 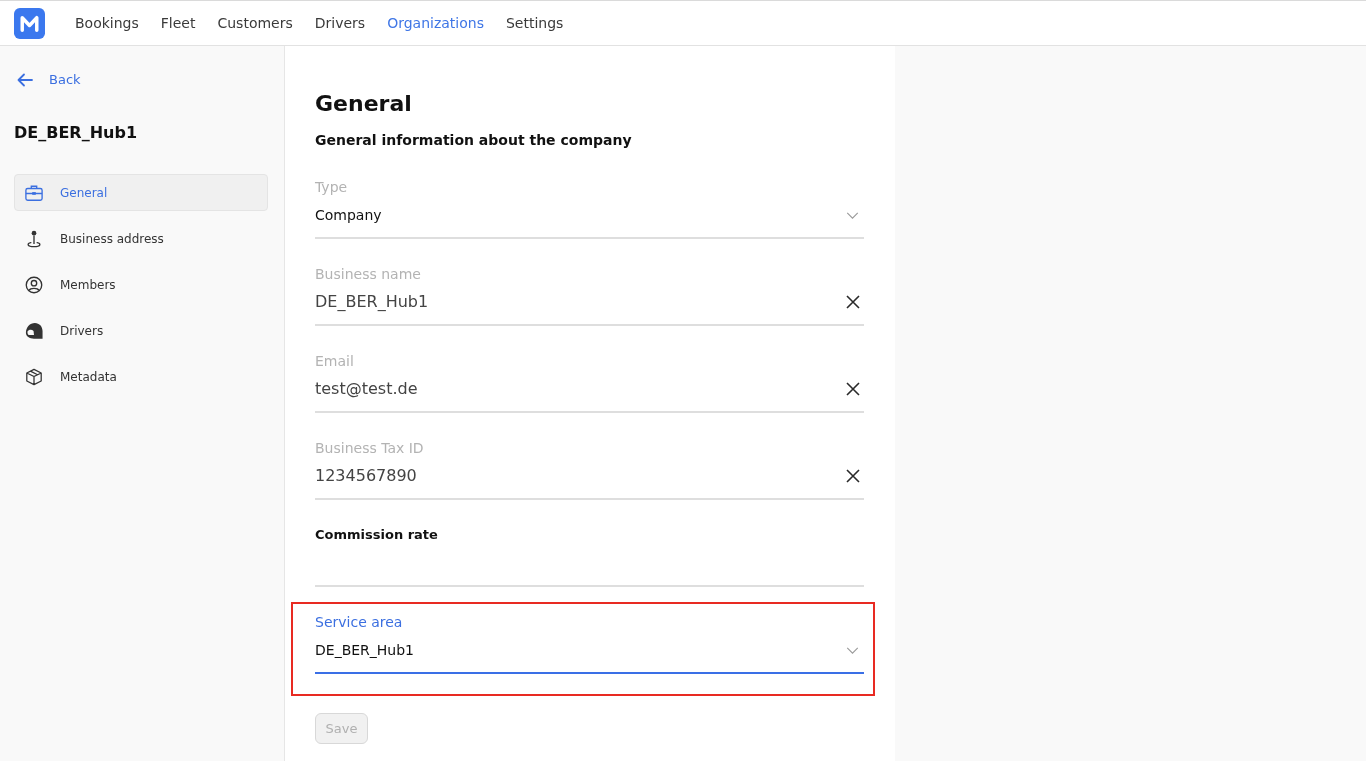 What do you see at coordinates (589, 481) in the screenshot?
I see `input-field: 1234567890` at bounding box center [589, 481].